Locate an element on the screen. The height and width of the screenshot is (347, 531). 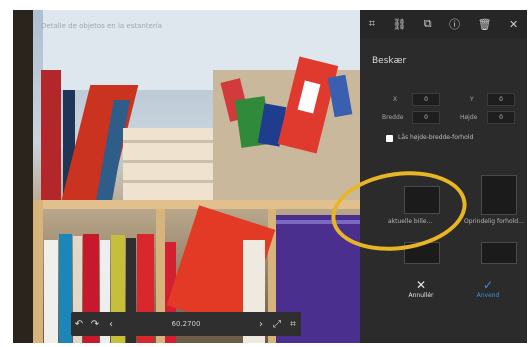
cancel-label: Annullér is located at coordinates (421, 295).